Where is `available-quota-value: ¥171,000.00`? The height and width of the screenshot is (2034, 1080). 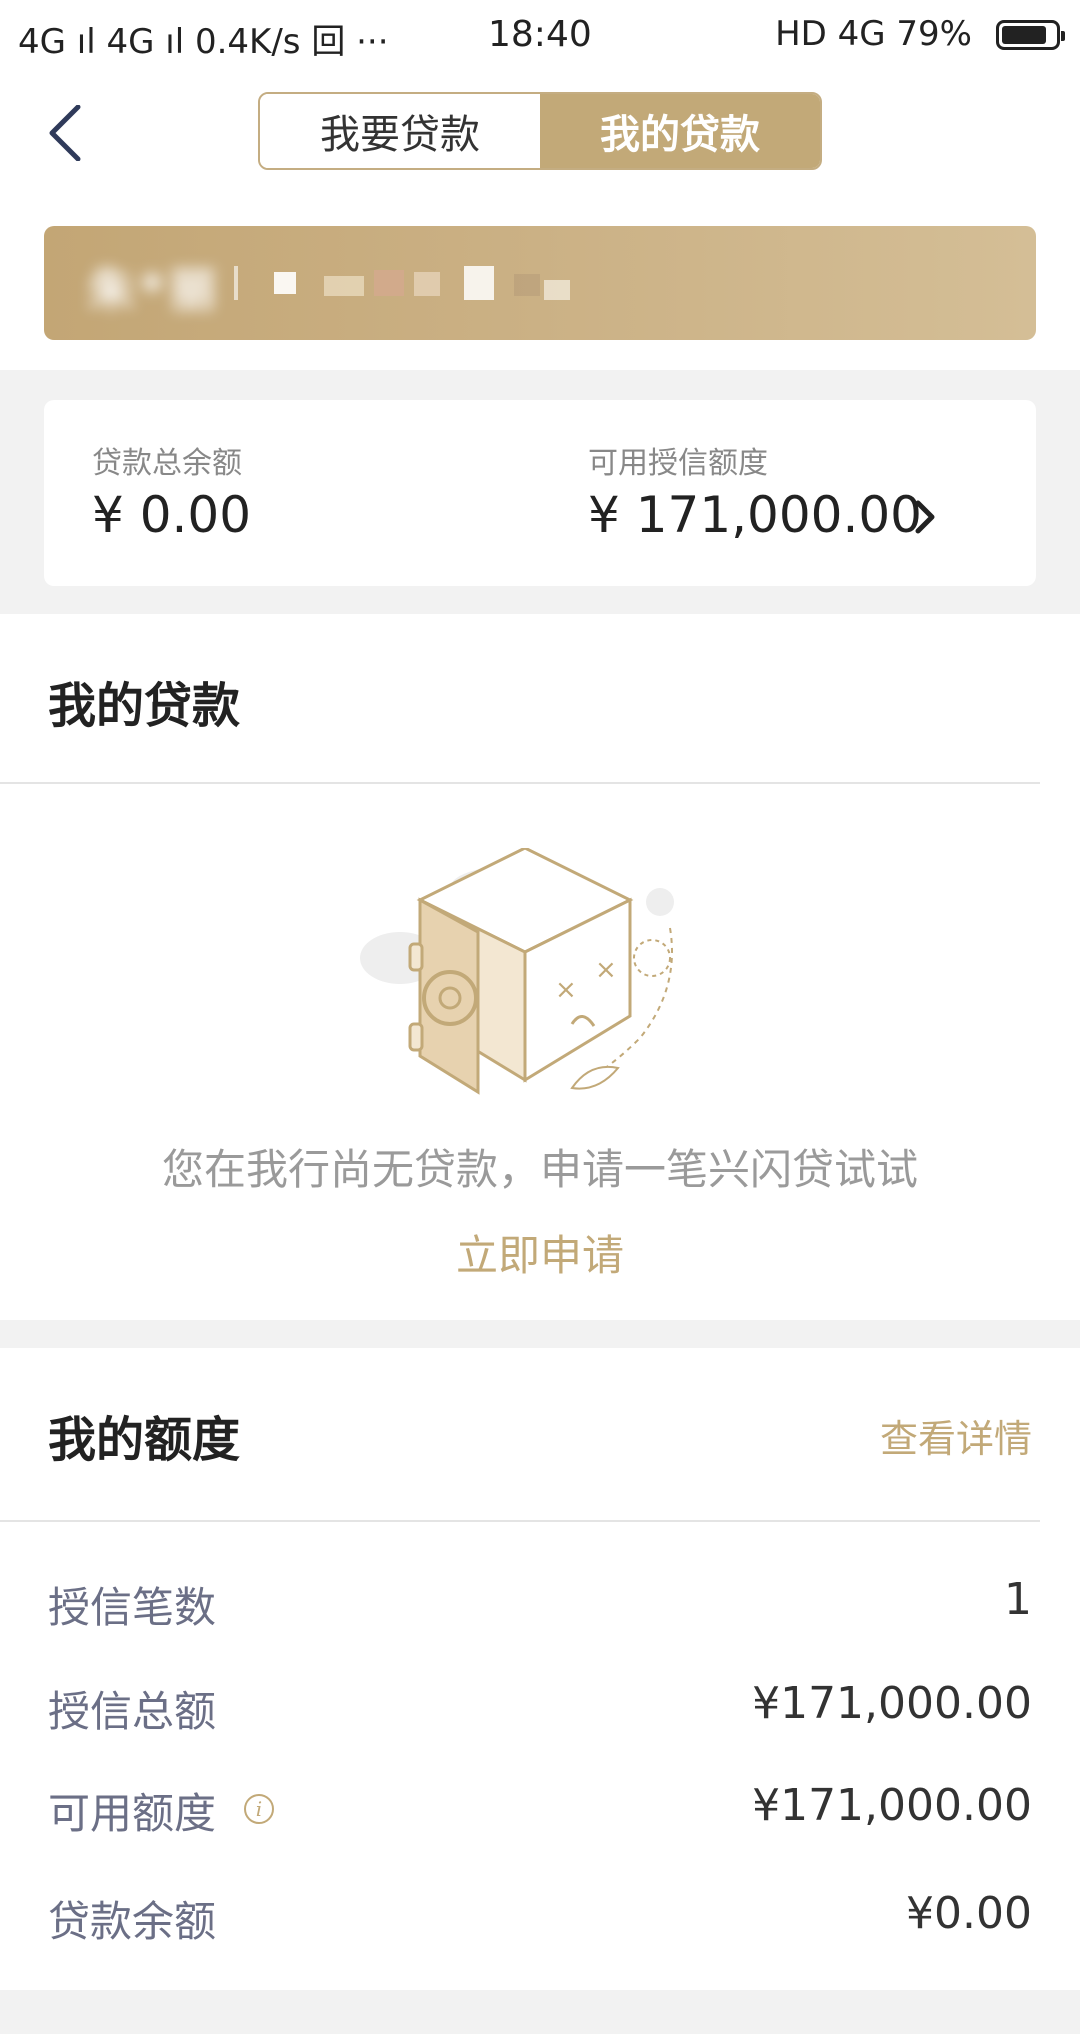
available-quota-value: ¥171,000.00 is located at coordinates (892, 1805).